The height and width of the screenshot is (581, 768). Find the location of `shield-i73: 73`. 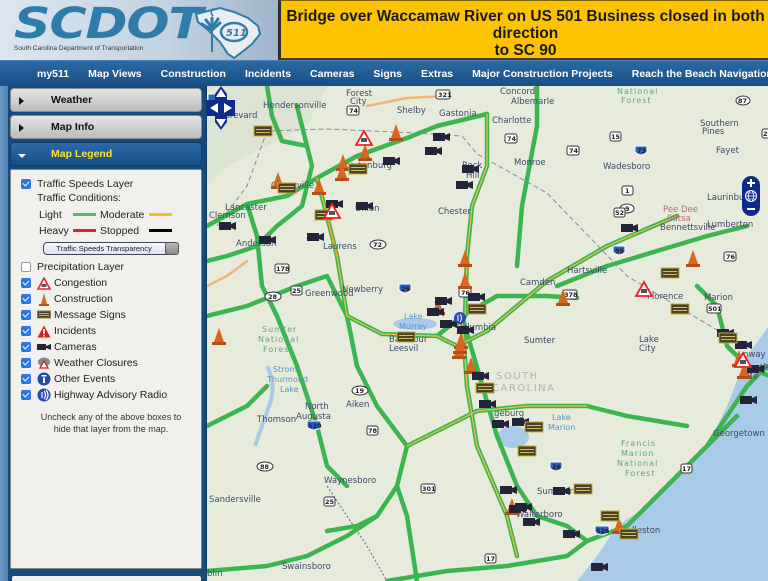

shield-i73: 73 is located at coordinates (641, 150).